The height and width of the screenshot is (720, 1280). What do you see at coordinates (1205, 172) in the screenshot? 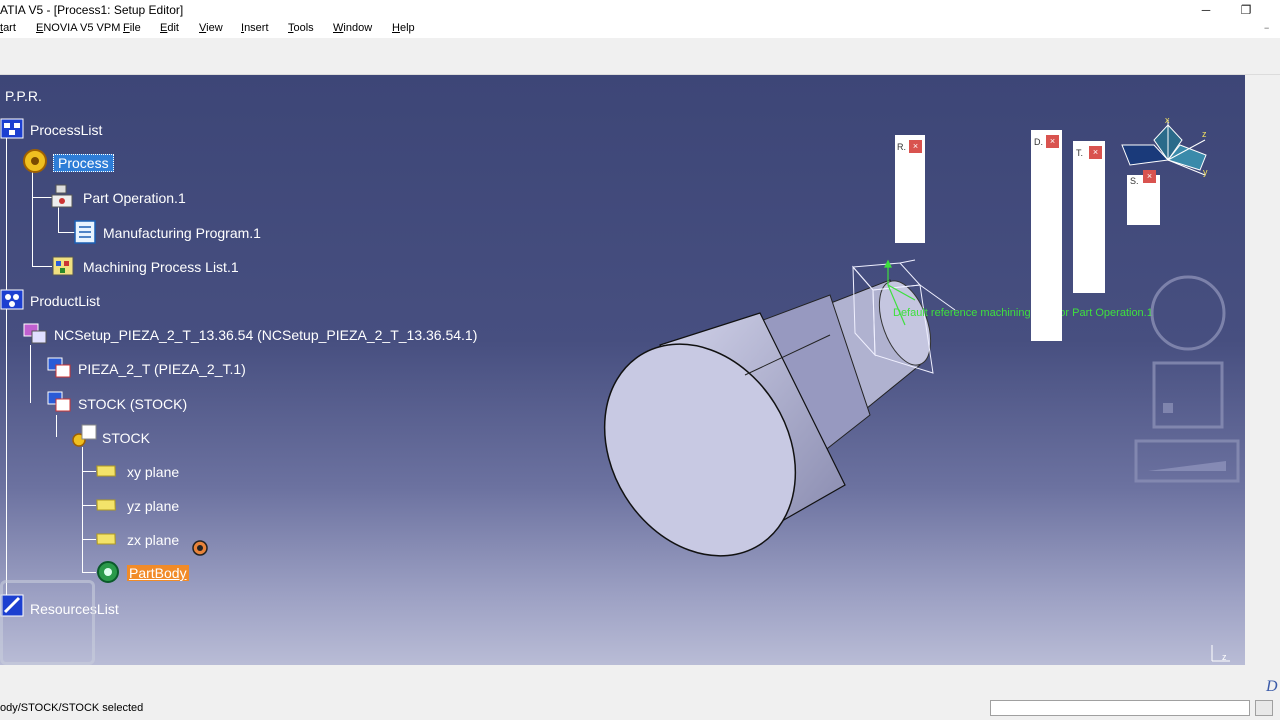
I see `compass-y-label: y` at bounding box center [1205, 172].